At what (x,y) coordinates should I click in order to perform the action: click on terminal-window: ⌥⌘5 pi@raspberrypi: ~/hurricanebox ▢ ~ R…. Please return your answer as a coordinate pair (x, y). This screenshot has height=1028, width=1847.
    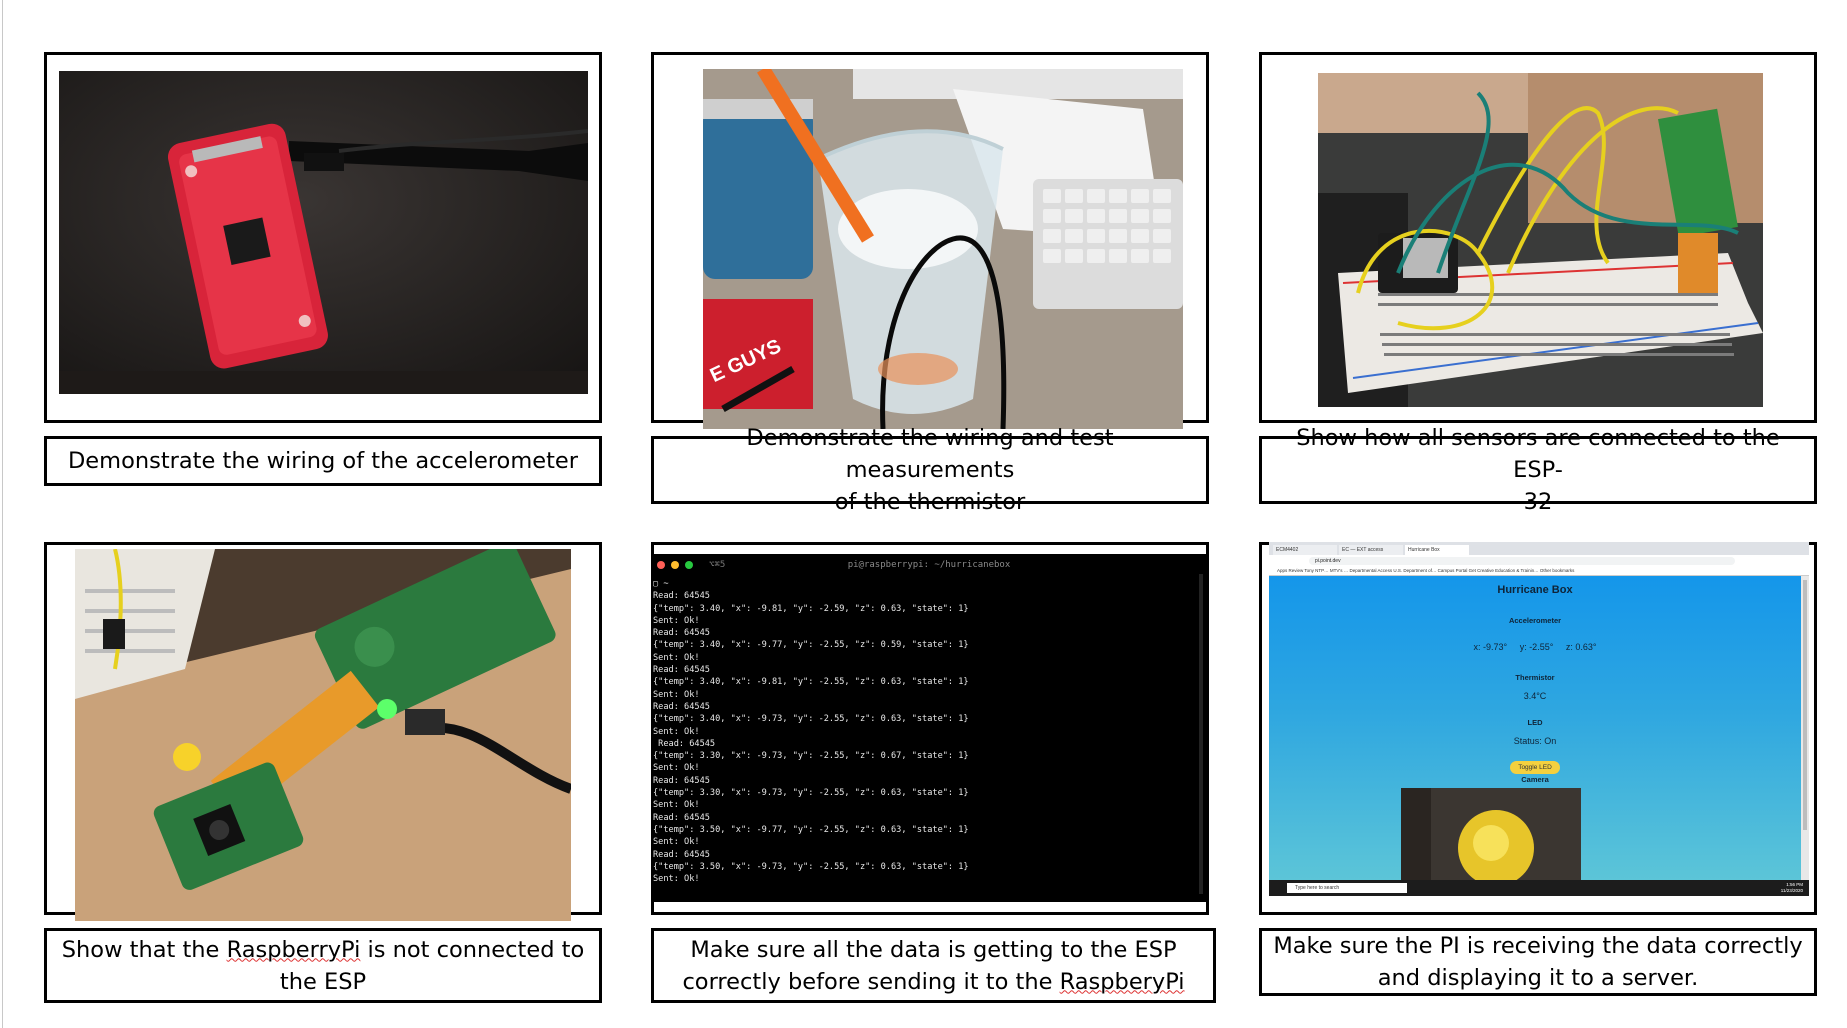
    Looking at the image, I should click on (929, 728).